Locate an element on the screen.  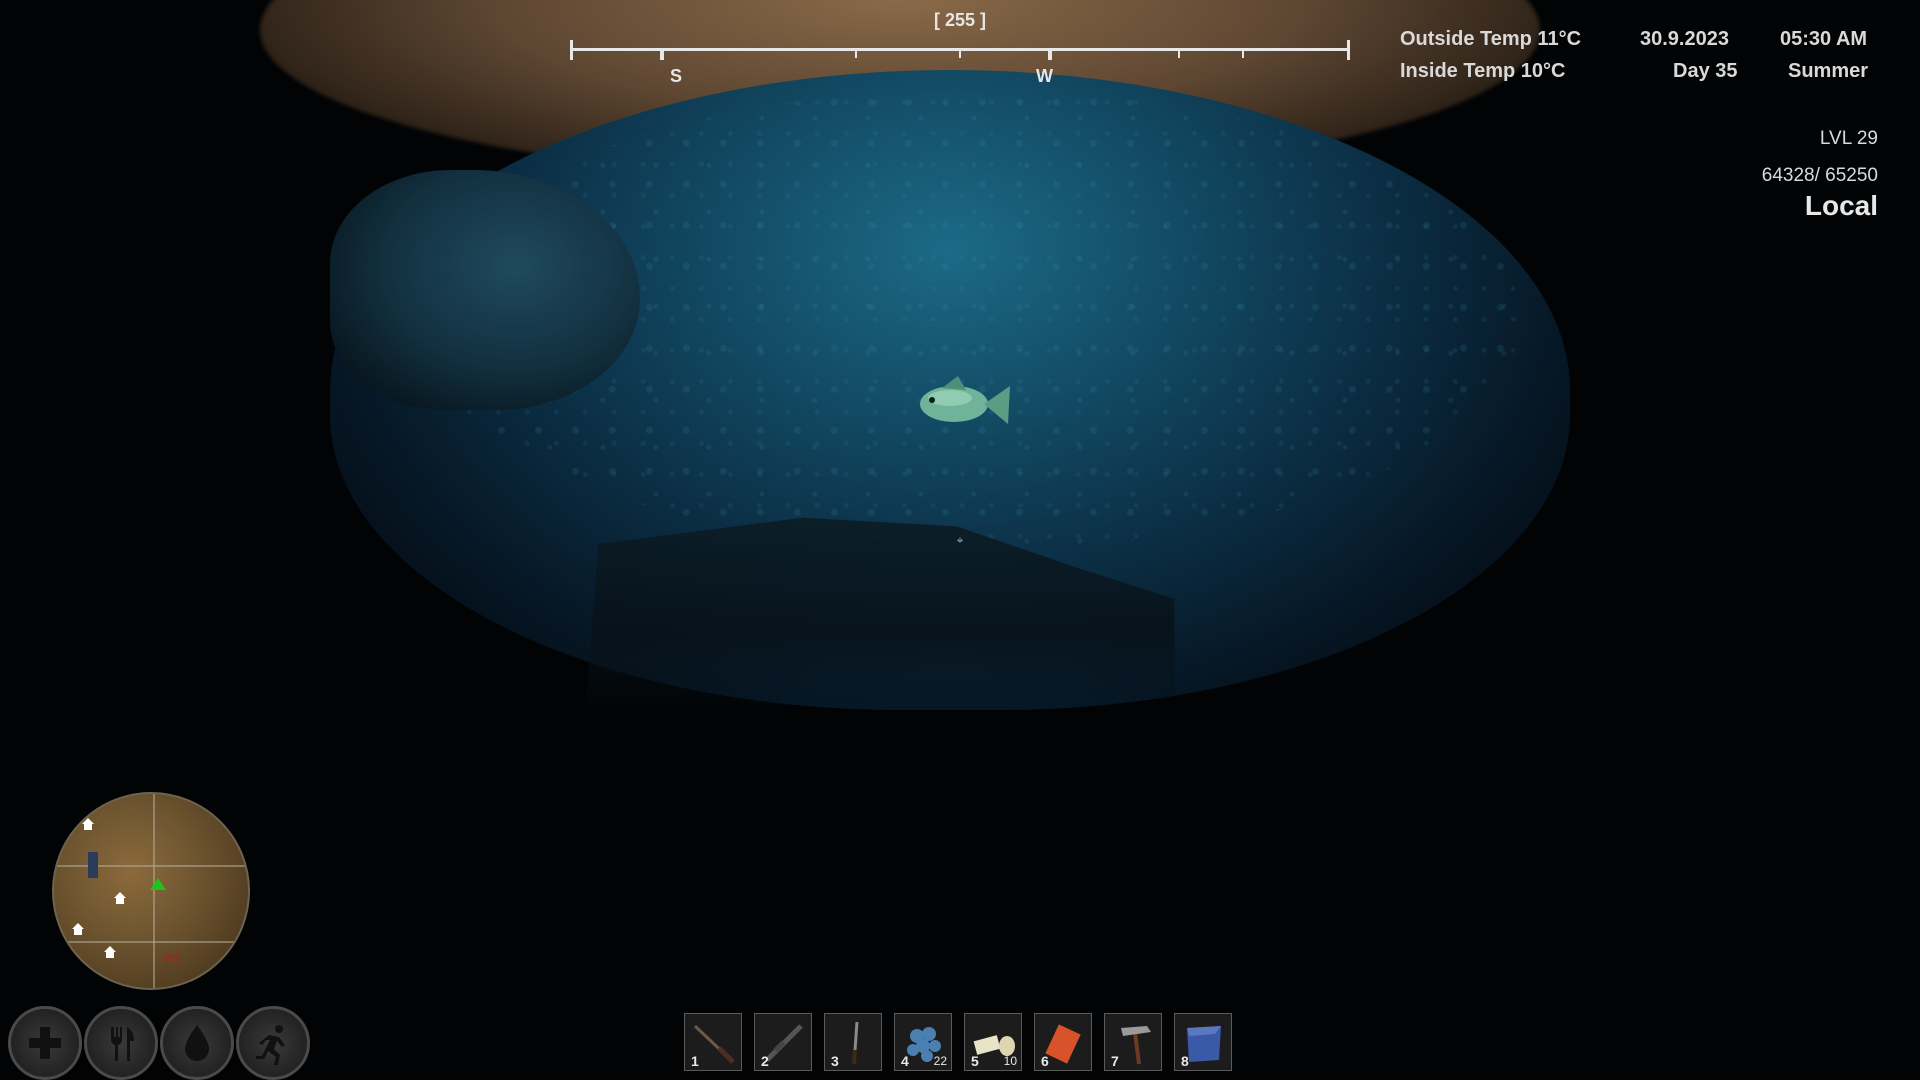
hotbar-slot-7: 7 is located at coordinates (1133, 1042).